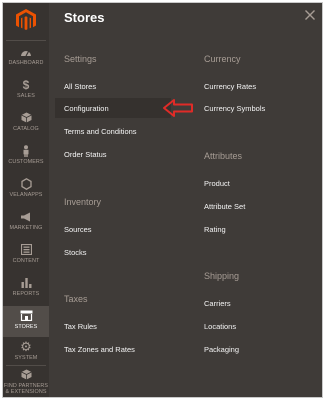 This screenshot has width=325, height=400. I want to click on sidebar-item-label: STORES, so click(26, 327).